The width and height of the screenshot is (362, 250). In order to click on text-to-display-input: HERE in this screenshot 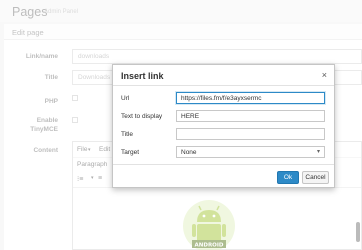, I will do `click(250, 116)`.